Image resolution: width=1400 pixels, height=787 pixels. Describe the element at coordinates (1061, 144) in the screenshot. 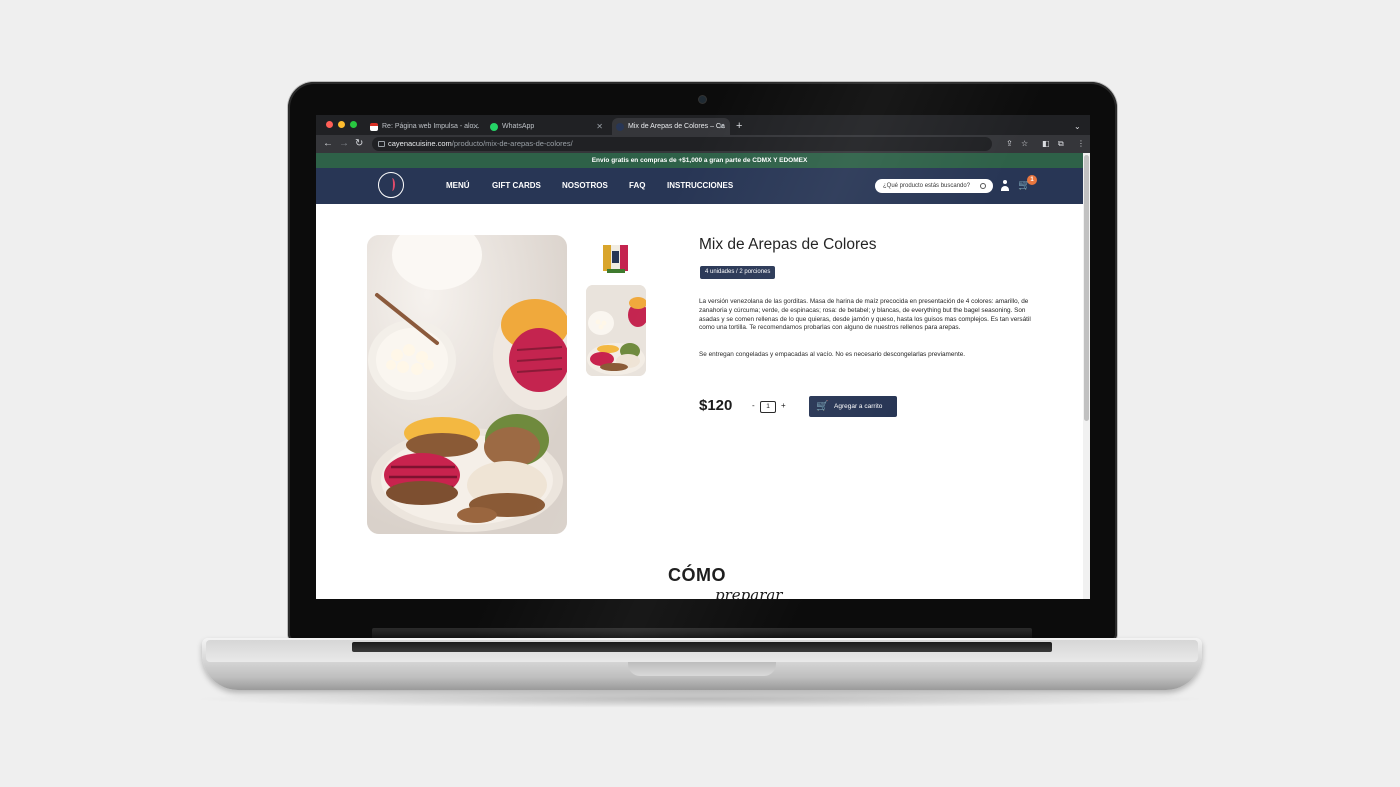

I see `extensions-icon: ⧉` at that location.